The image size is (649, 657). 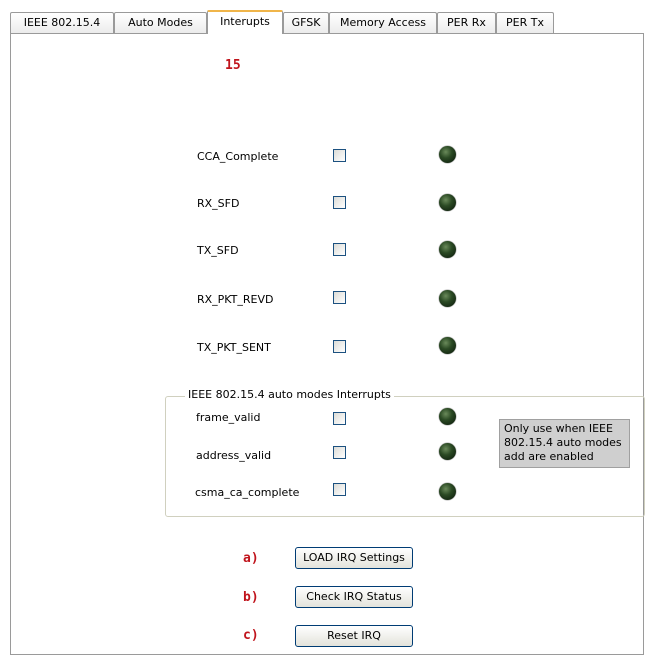 What do you see at coordinates (447, 298) in the screenshot?
I see `rx-pkt-revd-led-icon` at bounding box center [447, 298].